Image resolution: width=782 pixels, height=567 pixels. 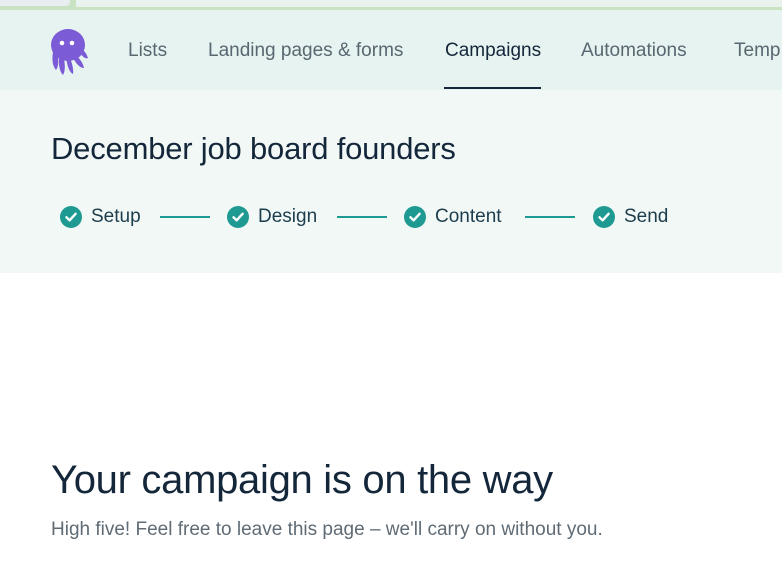 I want to click on active-nav-underline, so click(x=492, y=88).